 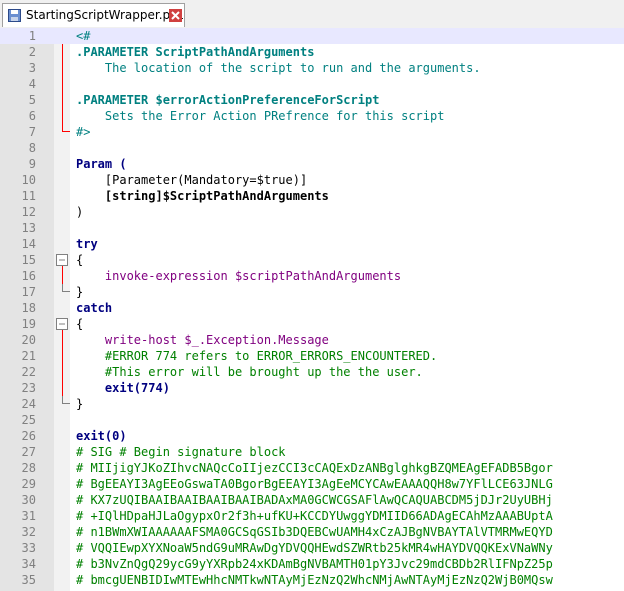 I want to click on code-line: 27 # SIG # Begin signature block, so click(x=153, y=452).